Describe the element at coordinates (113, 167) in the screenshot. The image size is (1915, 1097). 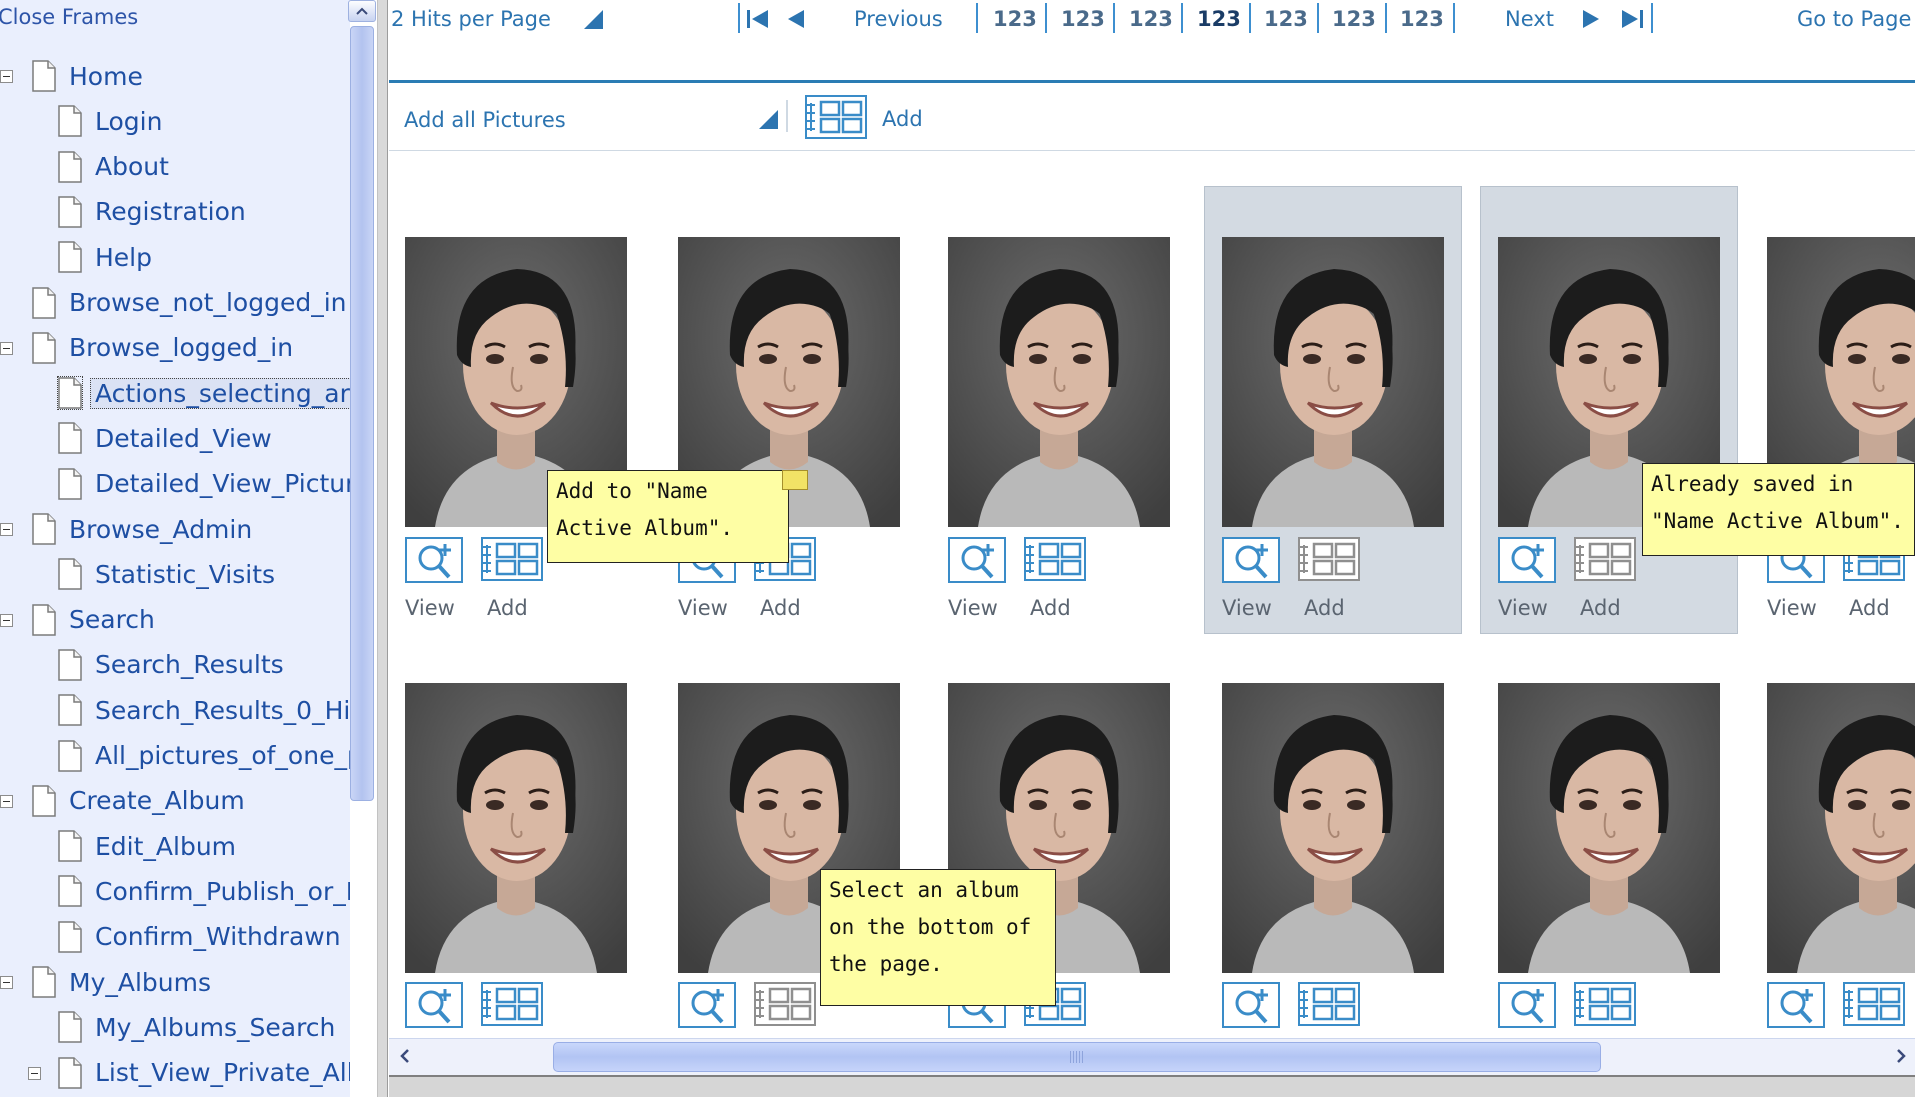
I see `tree-item: About` at that location.